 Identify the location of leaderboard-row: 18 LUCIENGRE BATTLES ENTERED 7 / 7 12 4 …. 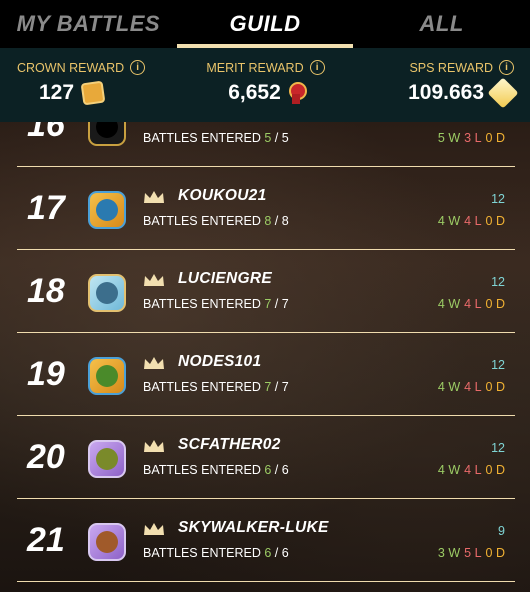
(266, 291).